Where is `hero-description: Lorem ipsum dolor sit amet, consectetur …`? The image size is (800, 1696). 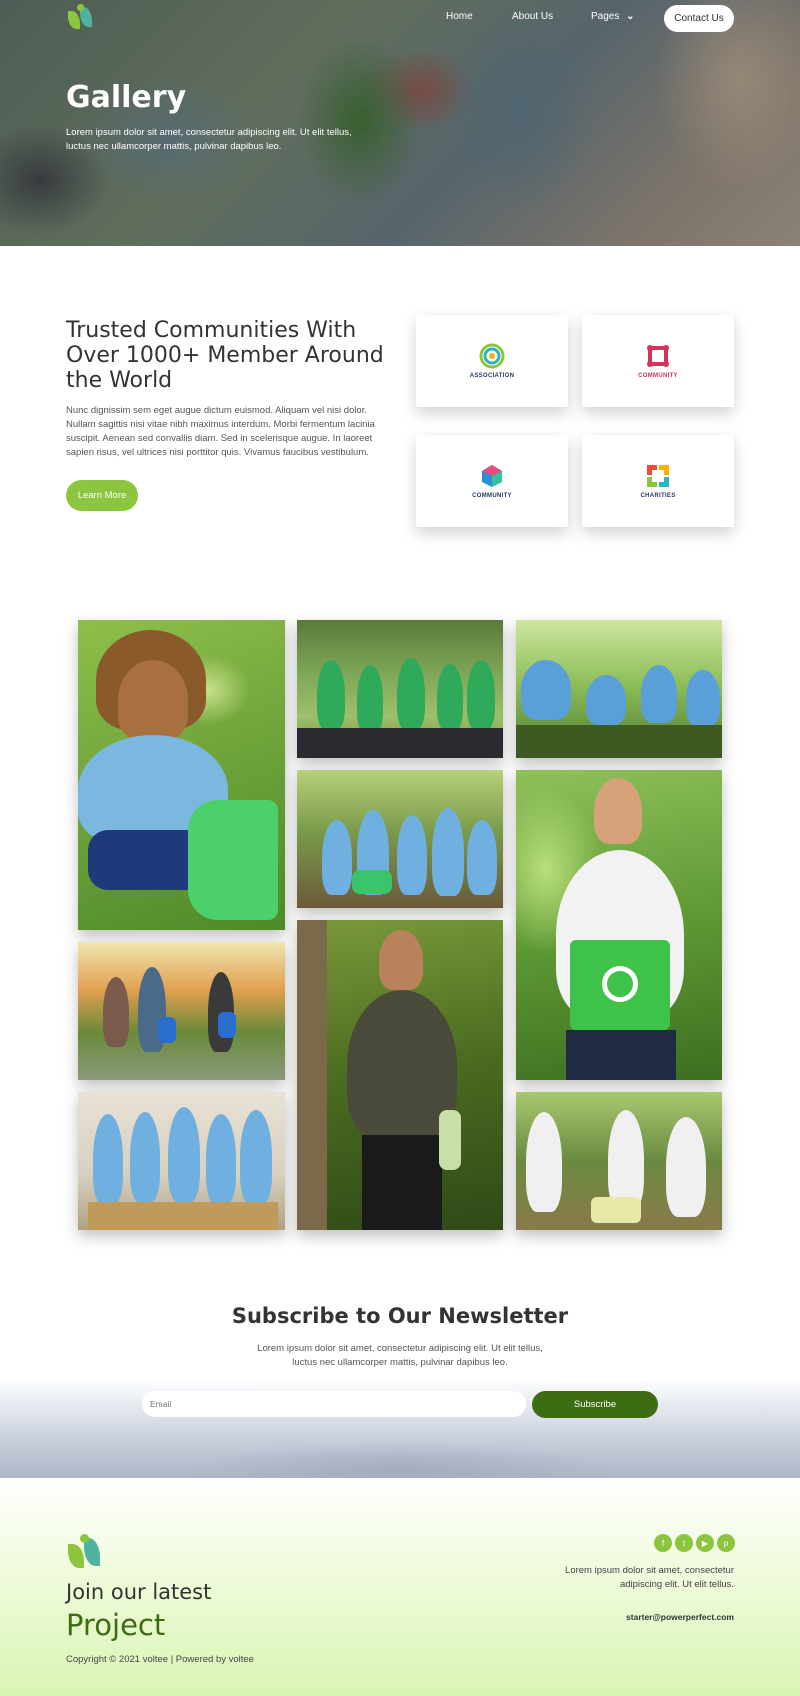
hero-description: Lorem ipsum dolor sit amet, consectetur … is located at coordinates (209, 139).